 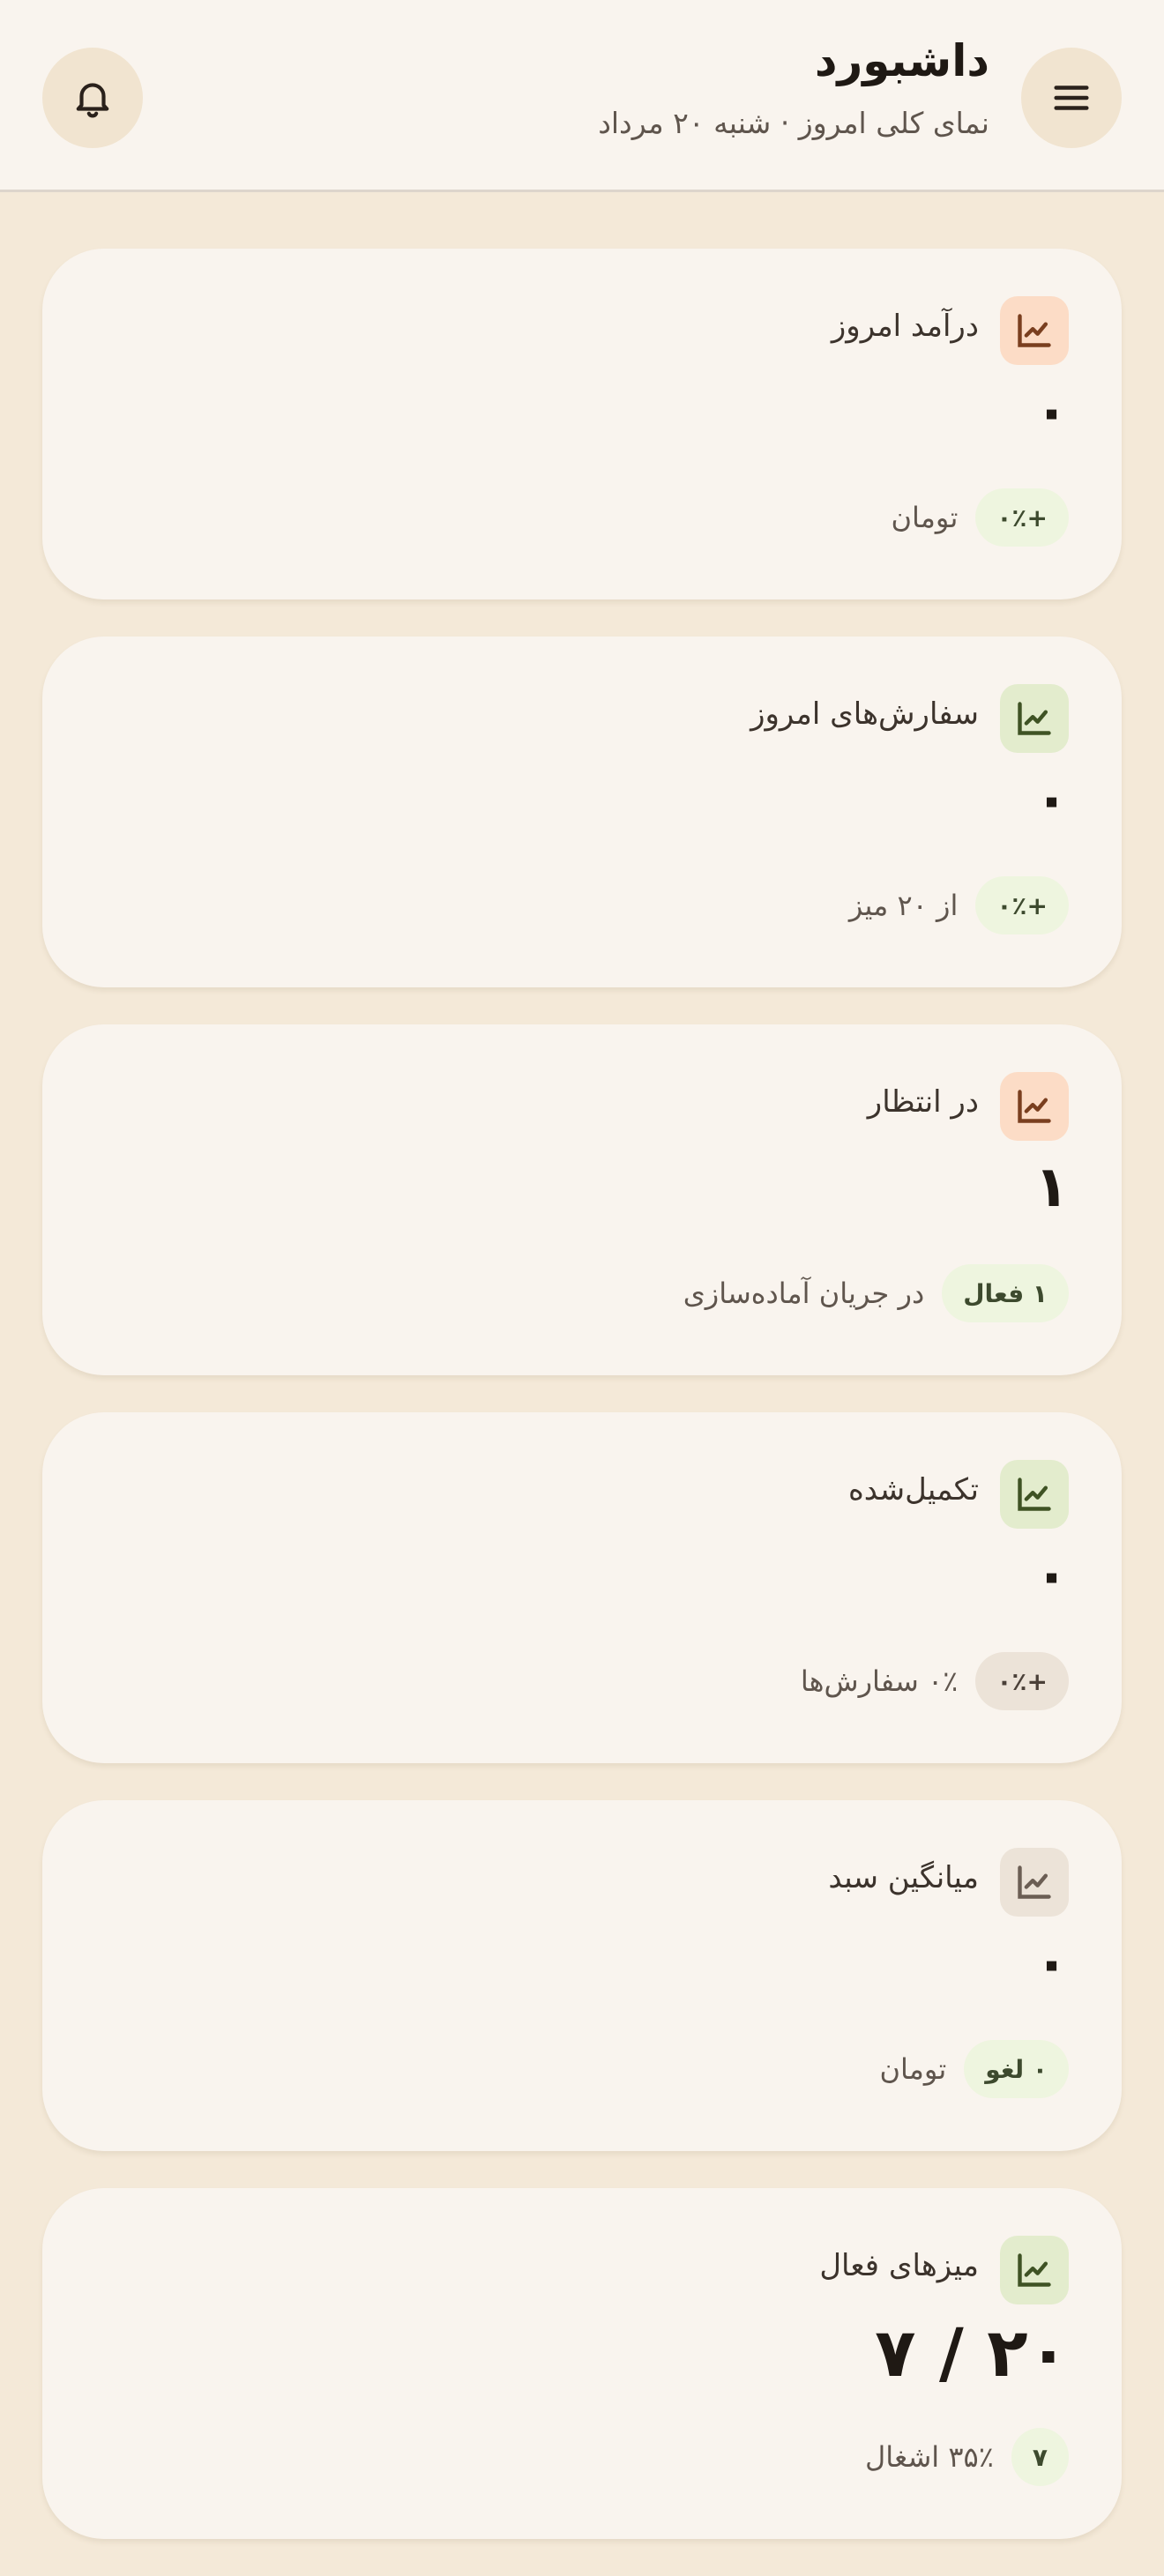 I want to click on stat-label: میزهای فعال, so click(x=899, y=2266).